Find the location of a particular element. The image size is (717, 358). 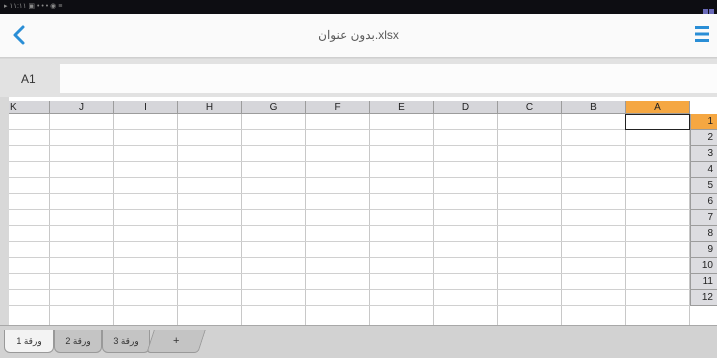

column-header-c: C is located at coordinates (530, 107).